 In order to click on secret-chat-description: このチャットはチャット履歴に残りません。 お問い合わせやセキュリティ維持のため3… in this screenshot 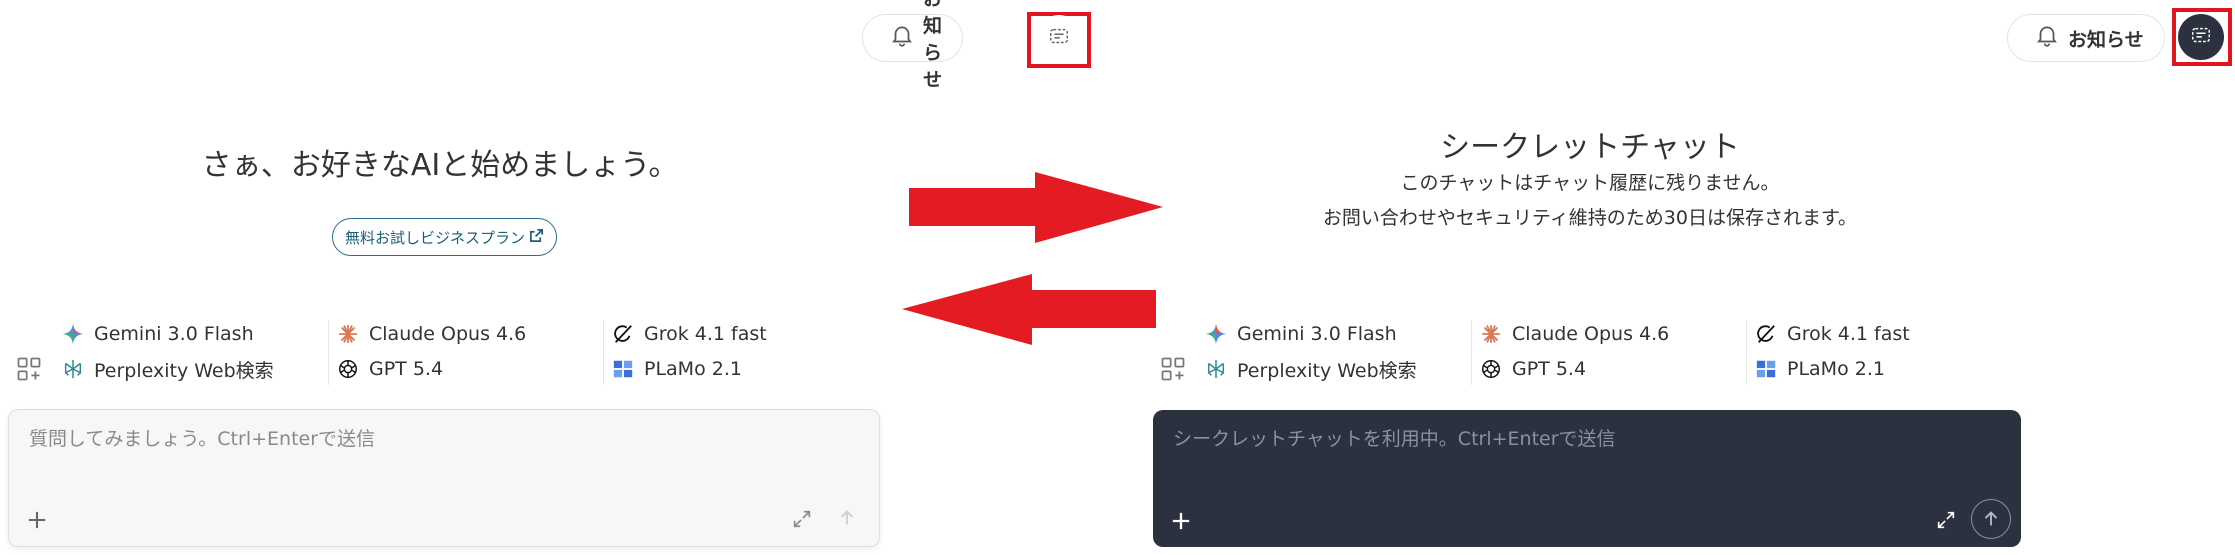, I will do `click(1590, 201)`.